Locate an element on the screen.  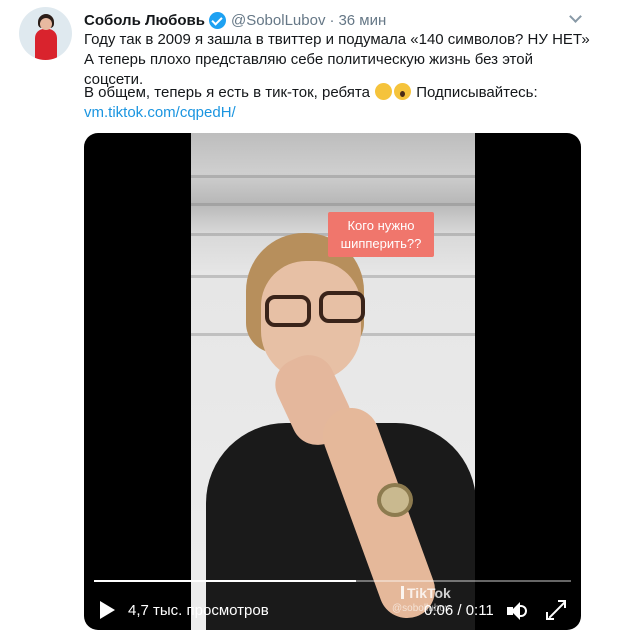
sticker-line-2: шипперить?? is located at coordinates (381, 243).